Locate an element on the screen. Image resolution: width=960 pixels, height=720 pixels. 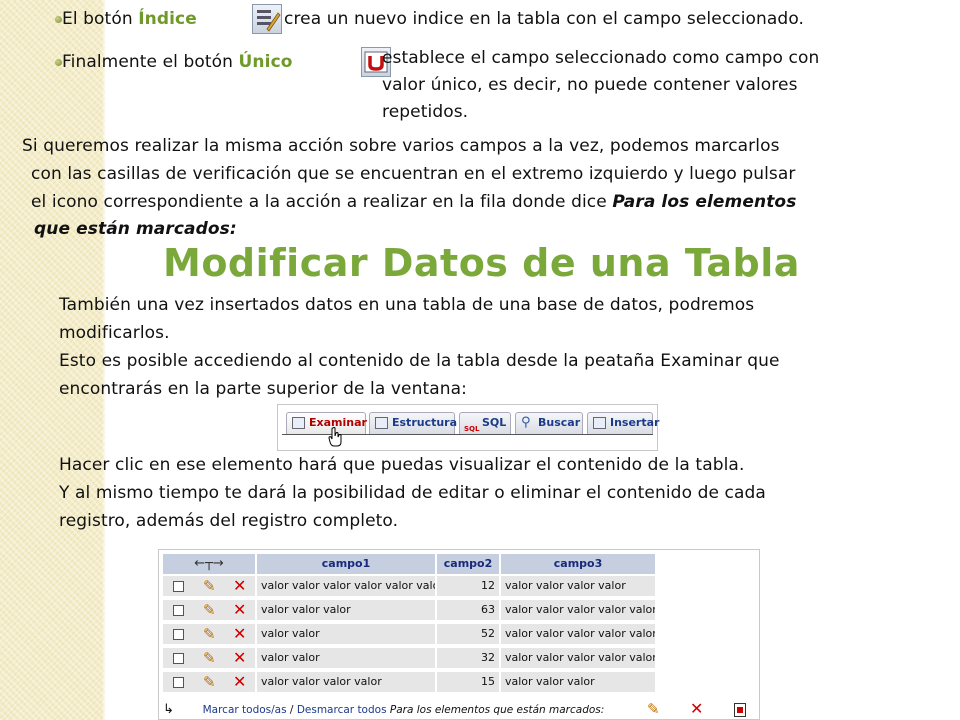
tab-buscar-label: Buscar is located at coordinates (559, 422).